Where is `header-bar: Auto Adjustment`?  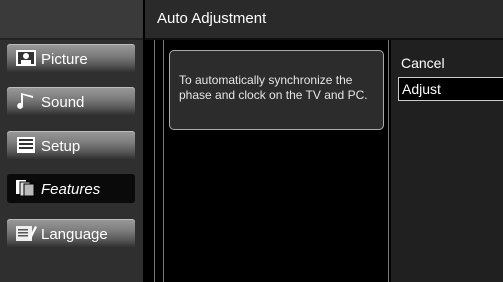
header-bar: Auto Adjustment is located at coordinates (324, 20).